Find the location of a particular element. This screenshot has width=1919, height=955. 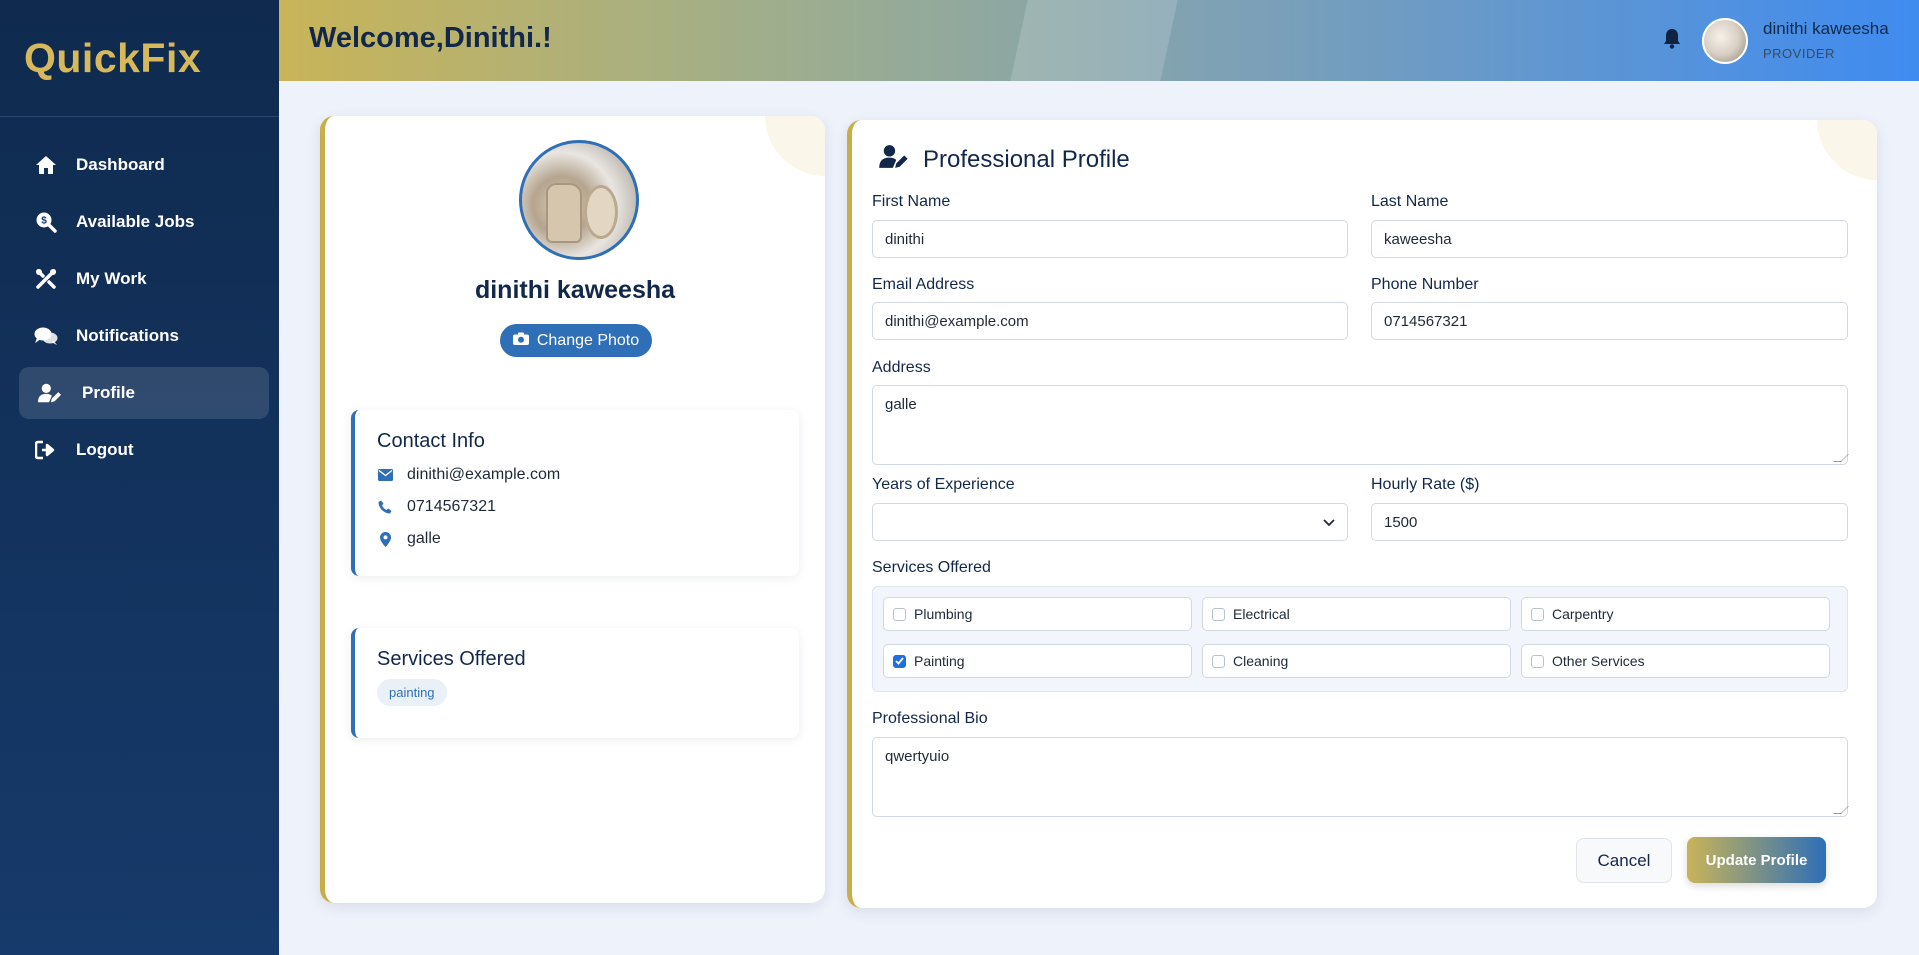

map-marker-icon is located at coordinates (385, 539).